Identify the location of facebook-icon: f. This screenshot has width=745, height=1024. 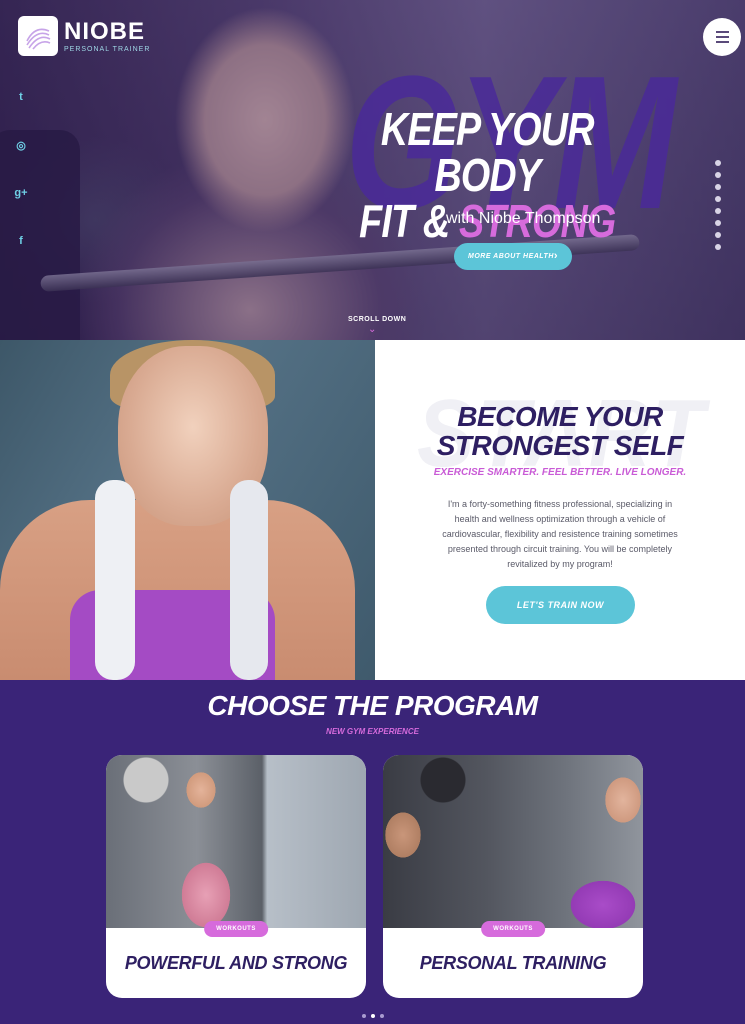
(21, 241).